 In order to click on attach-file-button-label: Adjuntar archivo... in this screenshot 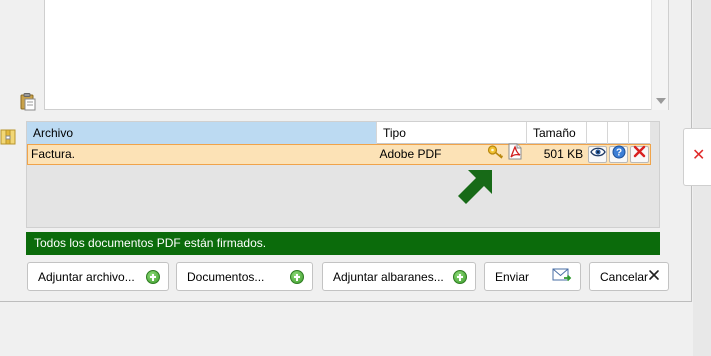, I will do `click(86, 276)`.